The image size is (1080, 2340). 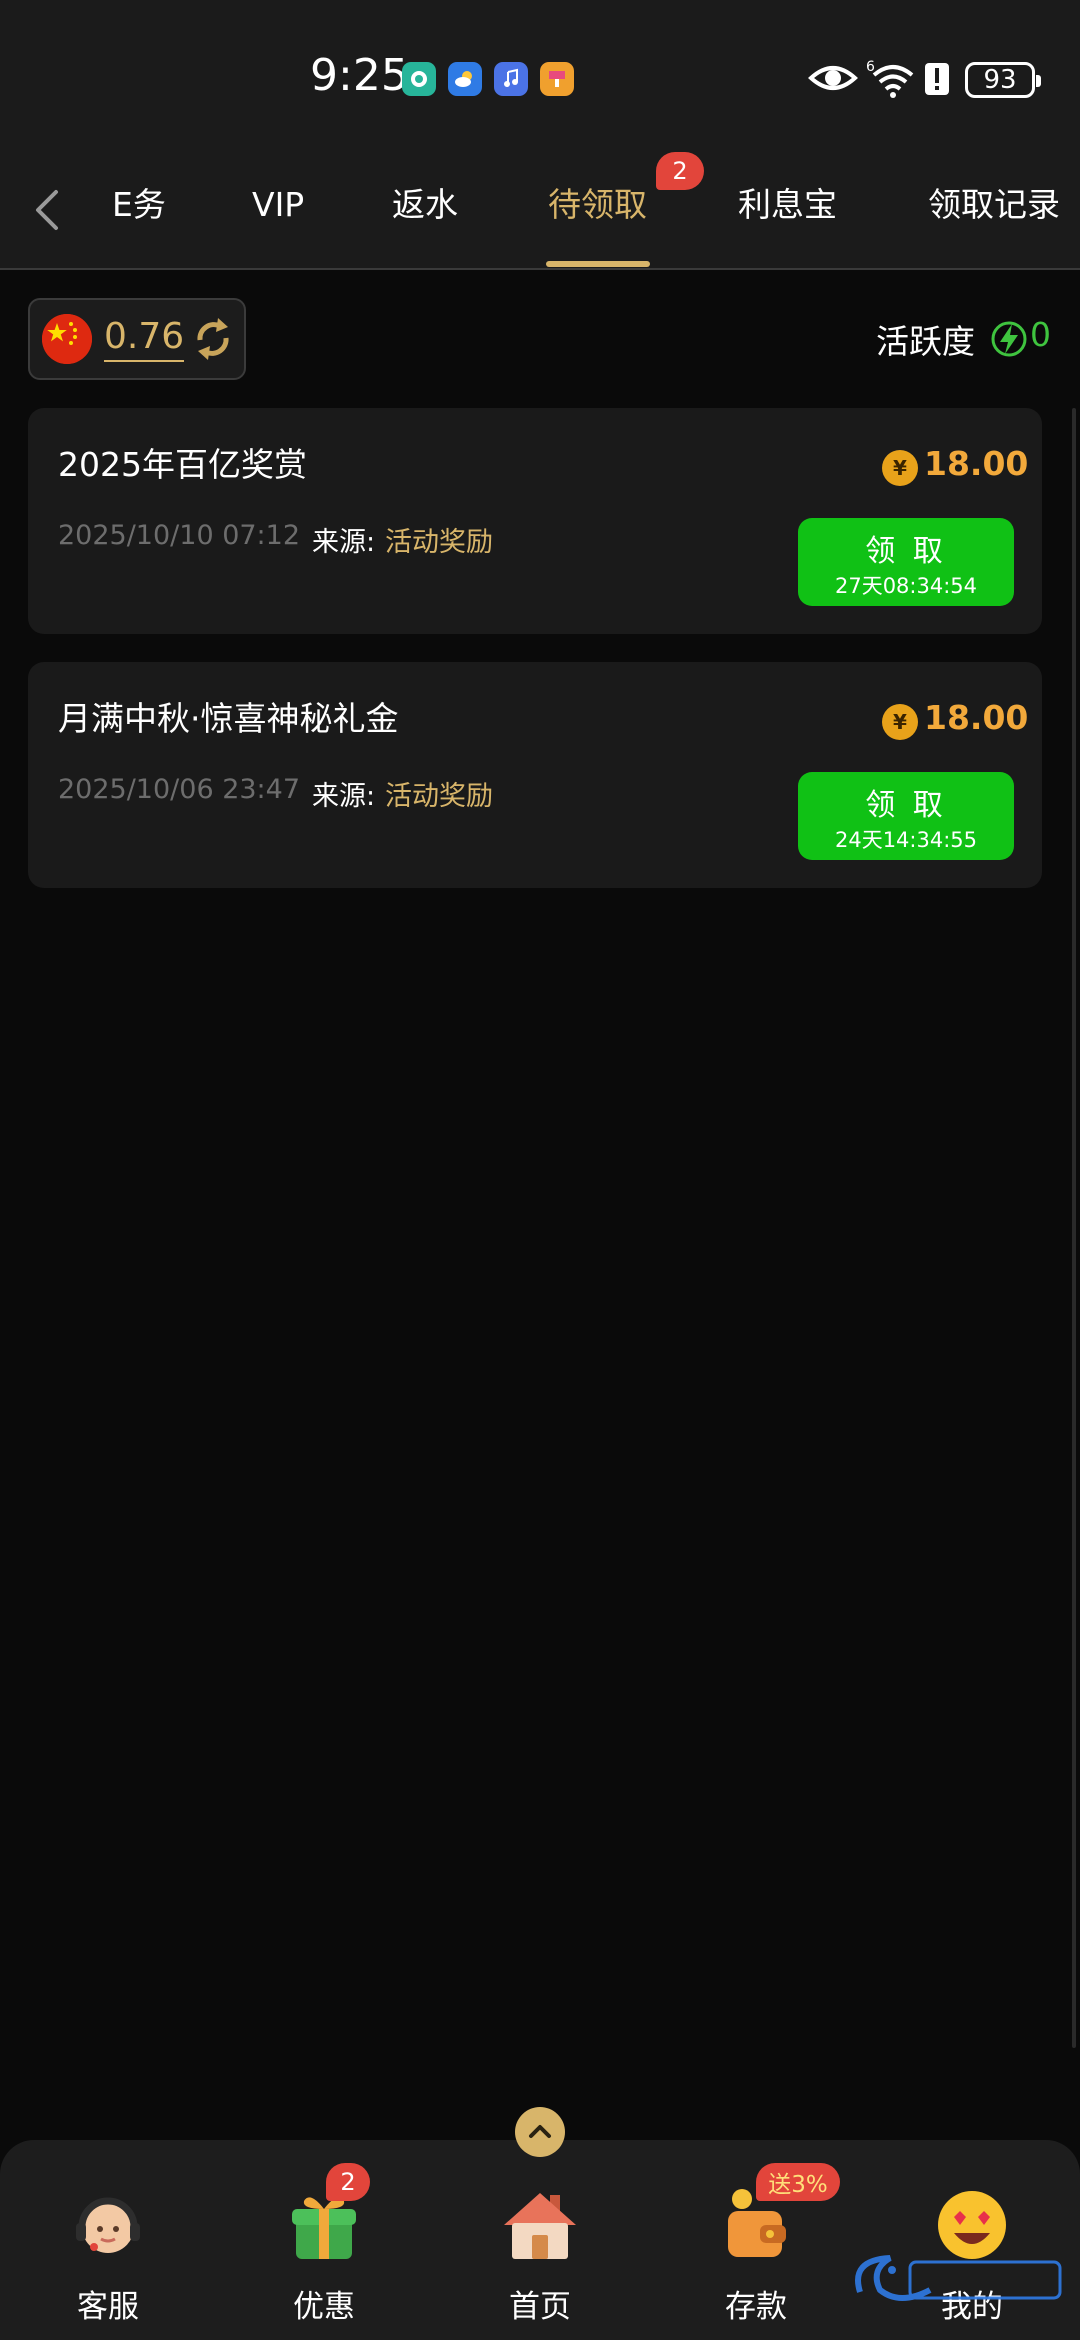 What do you see at coordinates (324, 2257) in the screenshot?
I see `nav-item-promotions: 优惠` at bounding box center [324, 2257].